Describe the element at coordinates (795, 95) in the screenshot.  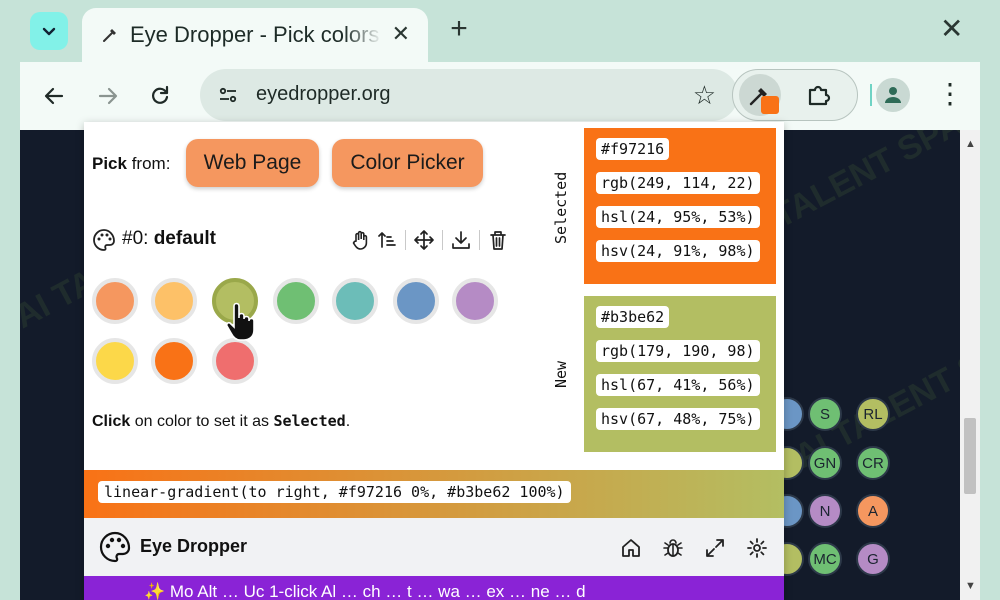
I see `extensions-group` at that location.